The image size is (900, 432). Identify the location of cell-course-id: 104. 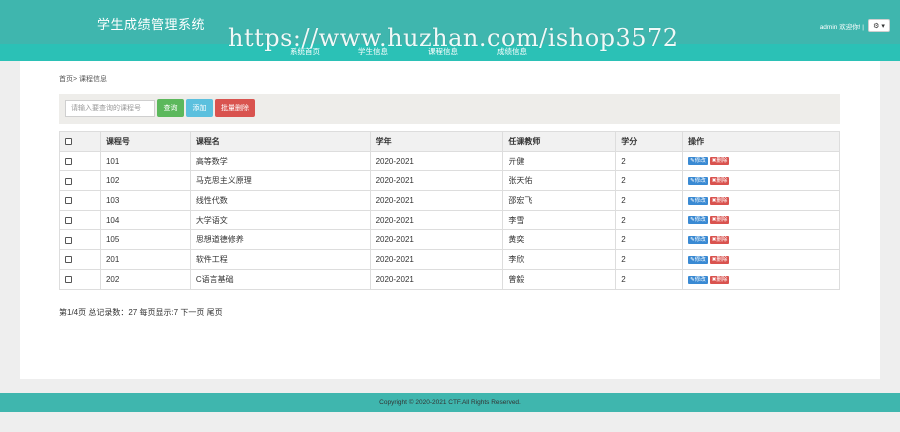
(145, 220).